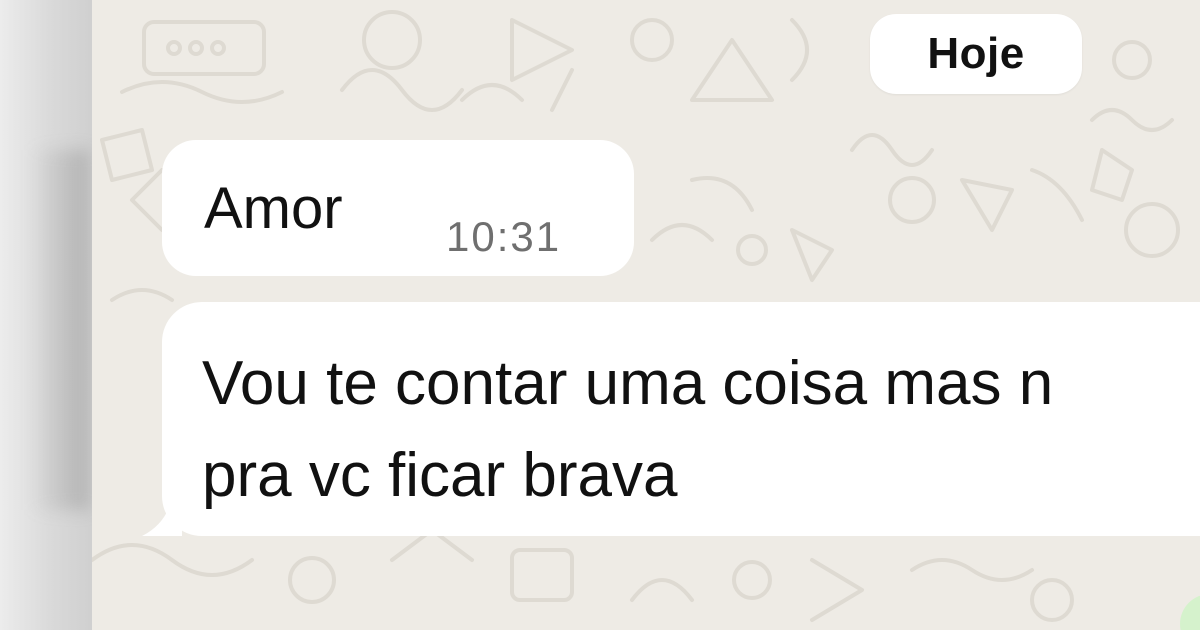 The image size is (1200, 630). Describe the element at coordinates (162, 517) in the screenshot. I see `bubble-tail-icon` at that location.